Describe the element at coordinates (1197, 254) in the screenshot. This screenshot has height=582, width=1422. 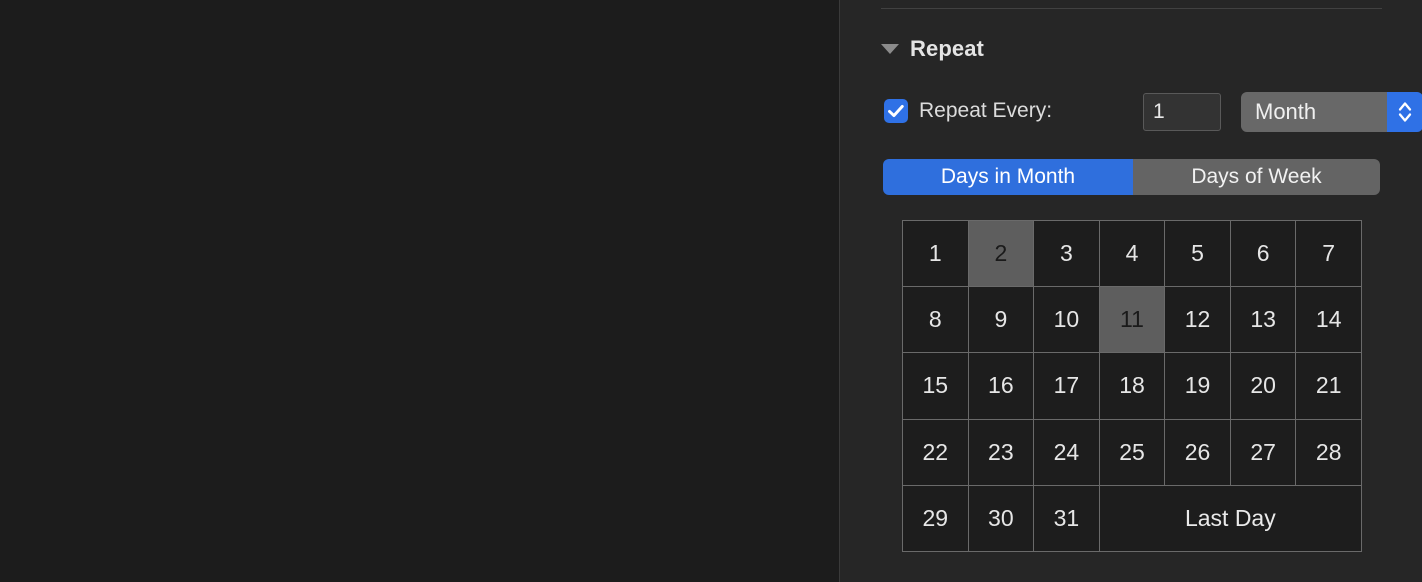
I see `day-cell: 5` at that location.